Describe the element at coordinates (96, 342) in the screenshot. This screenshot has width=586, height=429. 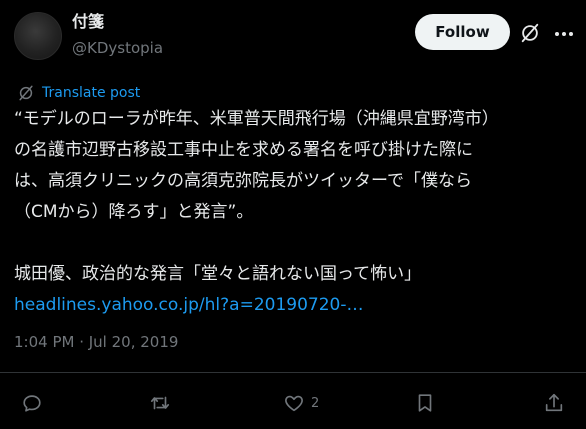
I see `post-timestamp: 1:04 PM · Jul 20, 2019` at that location.